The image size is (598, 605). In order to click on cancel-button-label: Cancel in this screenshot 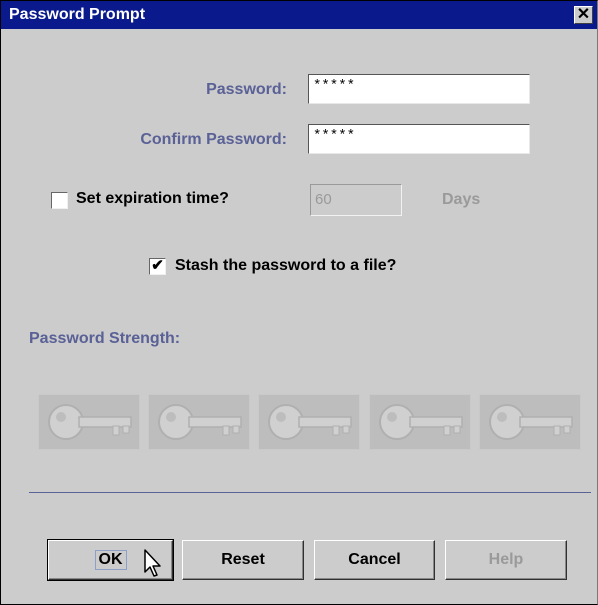, I will do `click(374, 559)`.